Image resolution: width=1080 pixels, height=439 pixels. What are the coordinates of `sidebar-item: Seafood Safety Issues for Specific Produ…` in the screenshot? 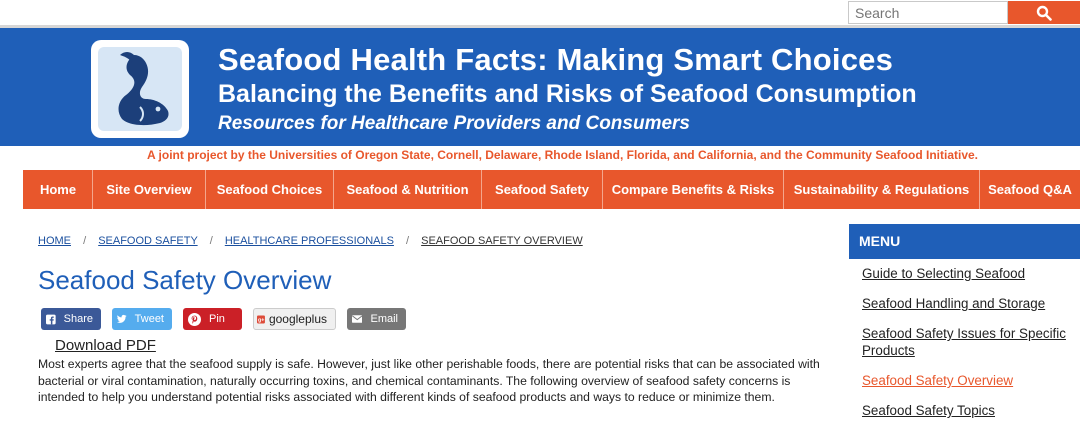 It's located at (969, 342).